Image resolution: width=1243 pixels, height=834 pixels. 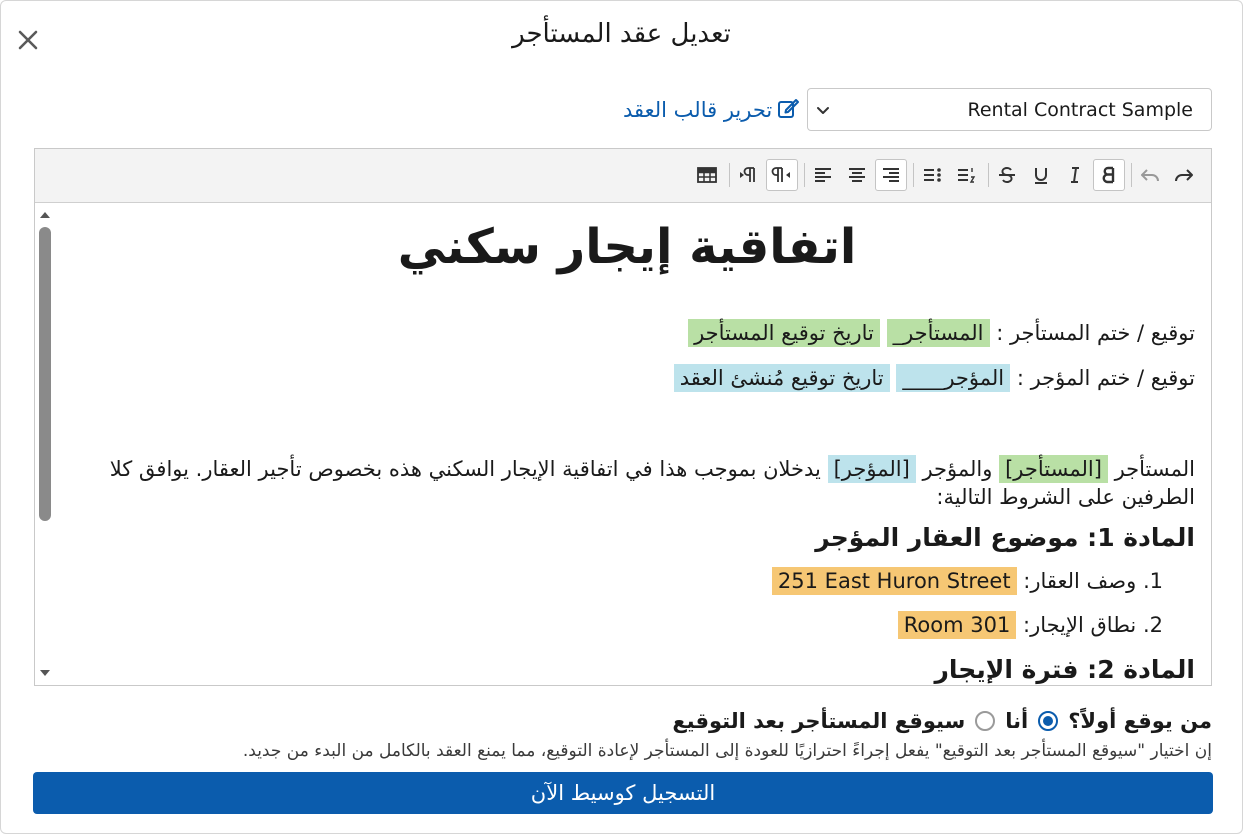 I want to click on editor-scrollbar, so click(x=45, y=444).